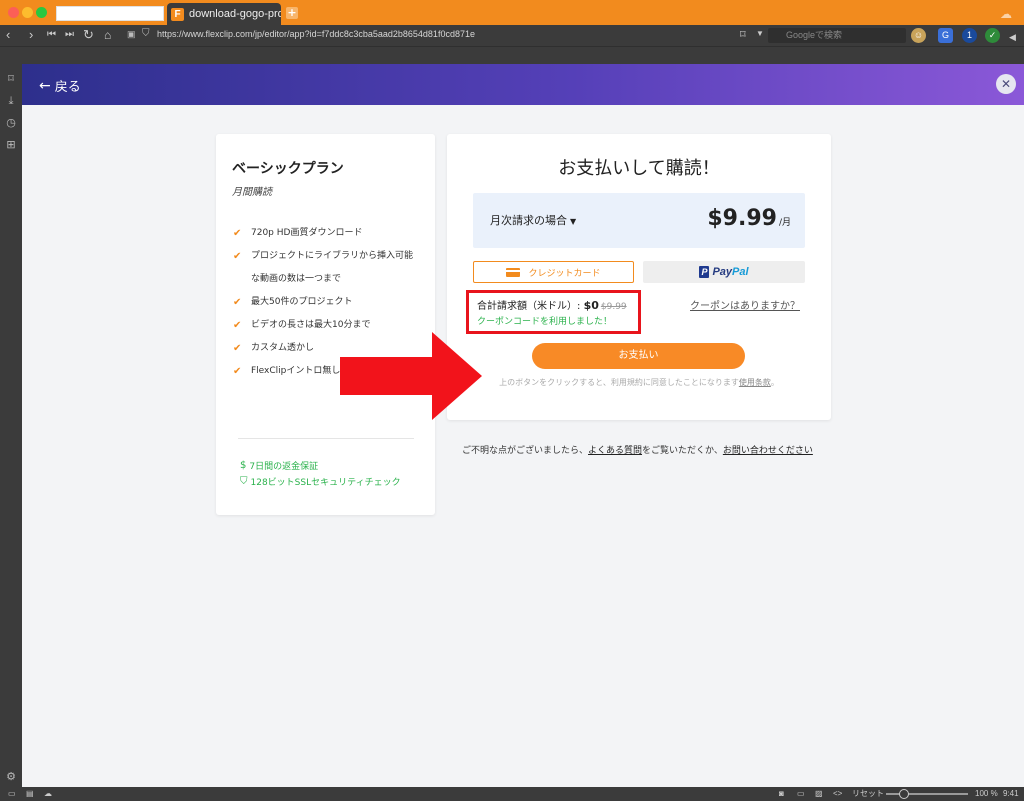 This screenshot has width=1024, height=801. I want to click on cloud-icon: ☁, so click(1006, 14).